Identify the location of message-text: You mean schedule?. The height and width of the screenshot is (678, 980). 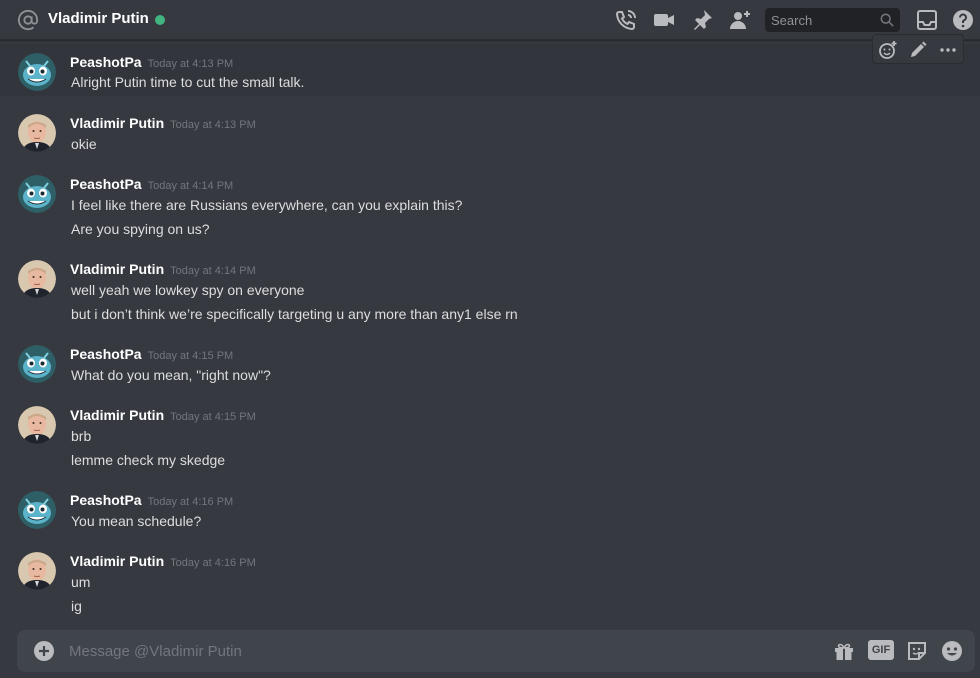
(136, 521).